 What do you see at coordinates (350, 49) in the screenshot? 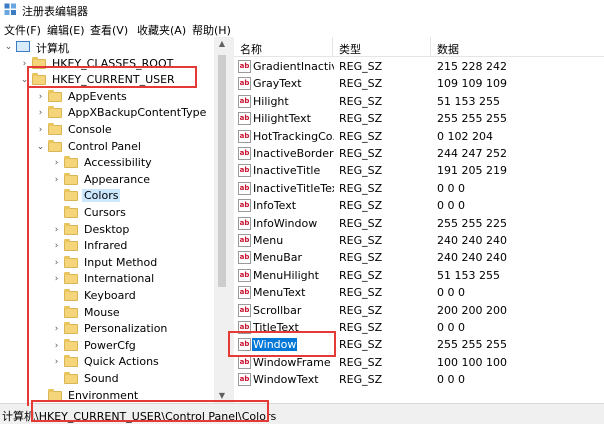
I see `column-type-header: 类型` at bounding box center [350, 49].